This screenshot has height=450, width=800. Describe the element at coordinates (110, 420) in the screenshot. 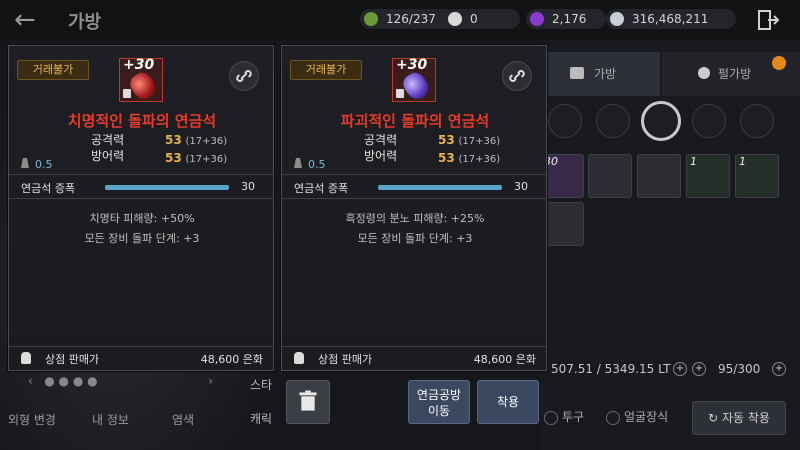

I see `tab-my-info: 내 정보` at that location.